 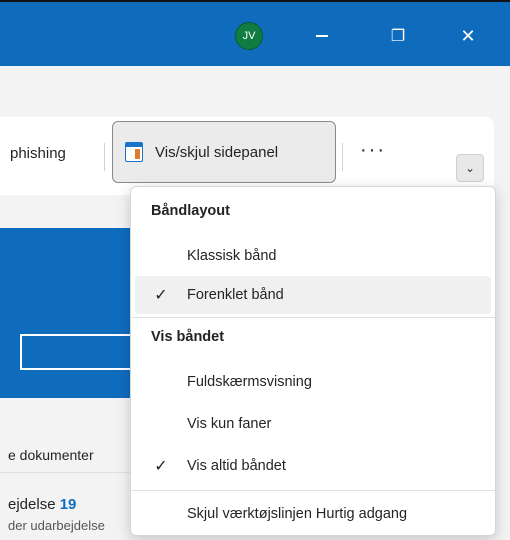 What do you see at coordinates (68, 504) in the screenshot?
I see `task-count: 19` at bounding box center [68, 504].